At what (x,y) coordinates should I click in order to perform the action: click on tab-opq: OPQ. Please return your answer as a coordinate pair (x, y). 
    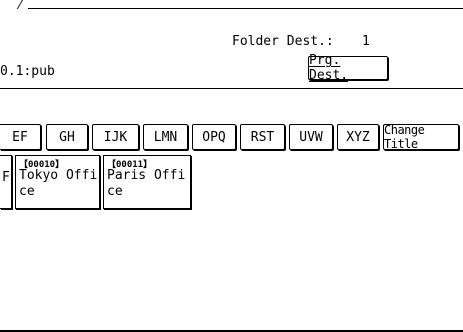
    Looking at the image, I should click on (214, 137).